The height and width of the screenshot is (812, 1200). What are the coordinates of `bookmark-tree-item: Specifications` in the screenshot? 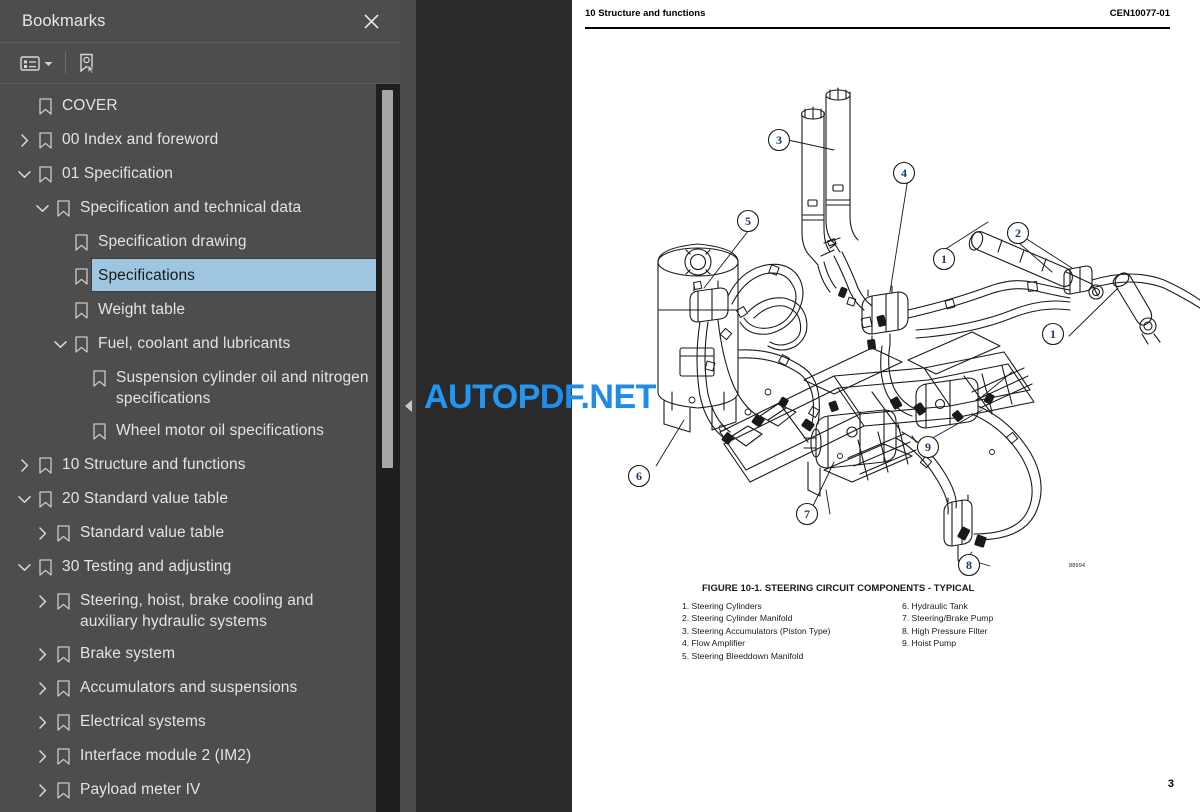 It's located at (200, 275).